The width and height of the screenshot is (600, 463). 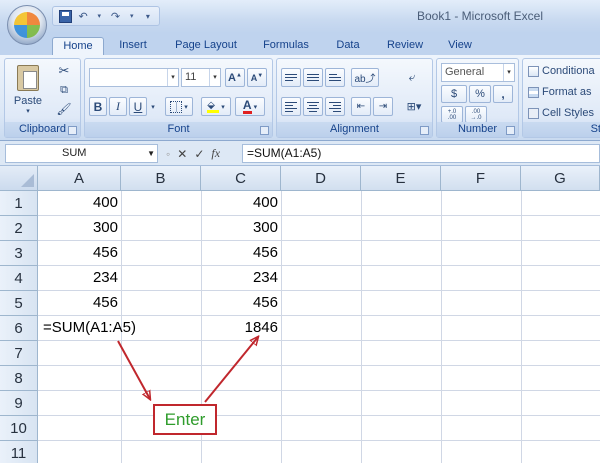 I want to click on office-button, so click(x=27, y=25).